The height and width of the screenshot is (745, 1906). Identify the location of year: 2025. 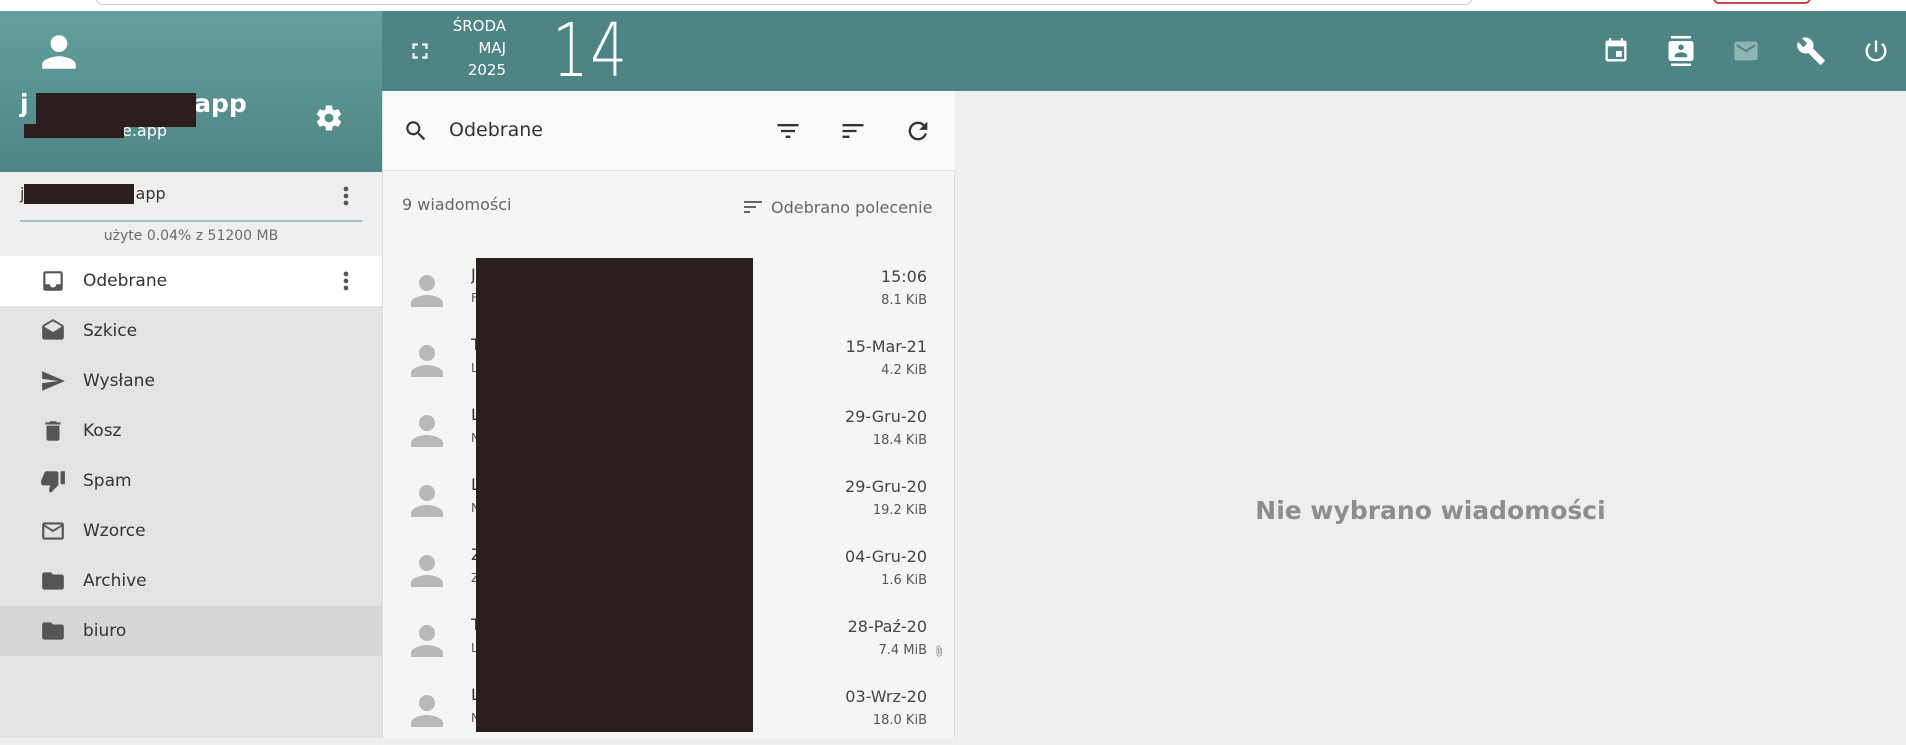
(486, 70).